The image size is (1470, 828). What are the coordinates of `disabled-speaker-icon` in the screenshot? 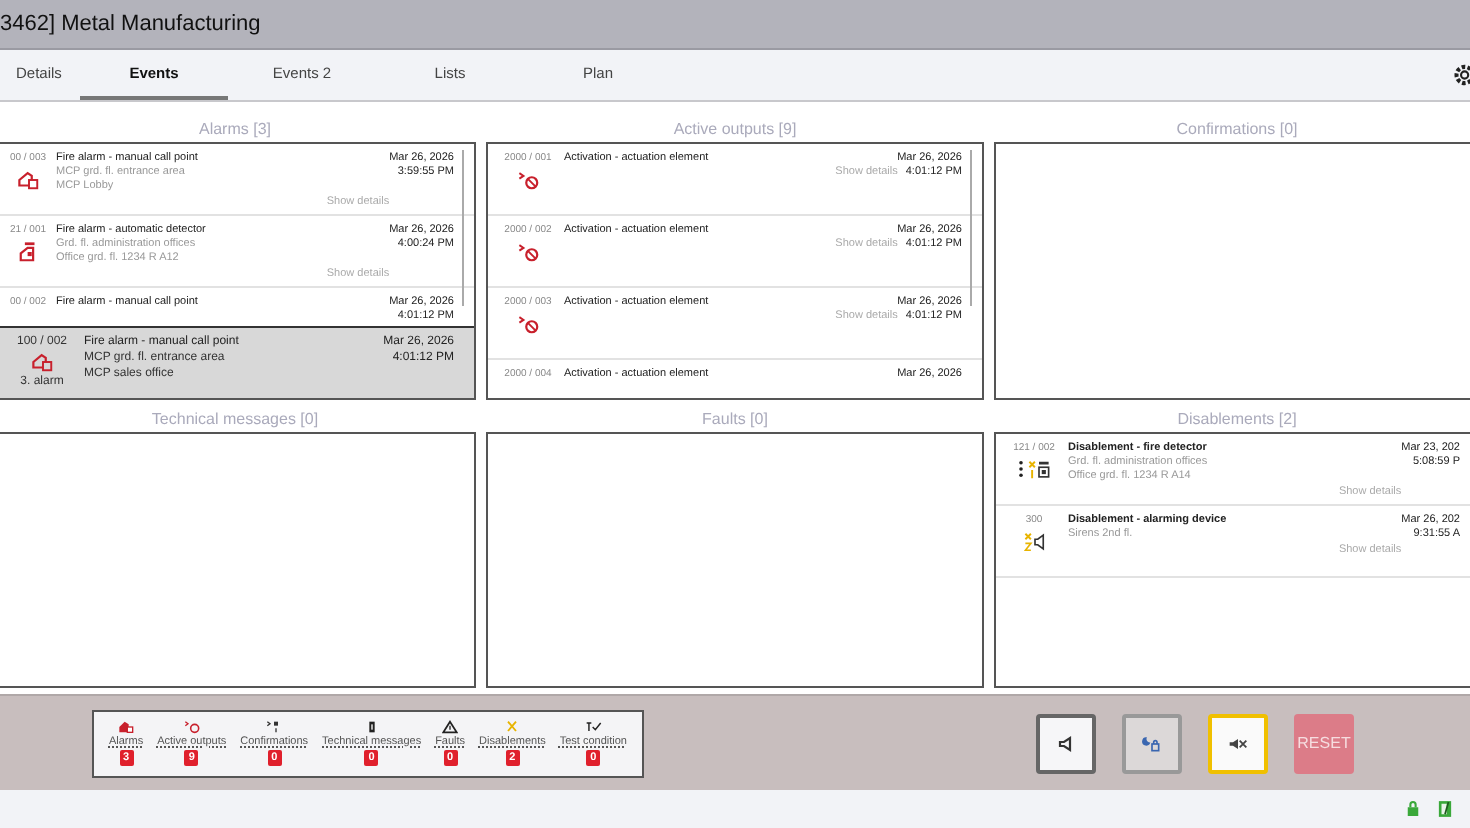 It's located at (1034, 541).